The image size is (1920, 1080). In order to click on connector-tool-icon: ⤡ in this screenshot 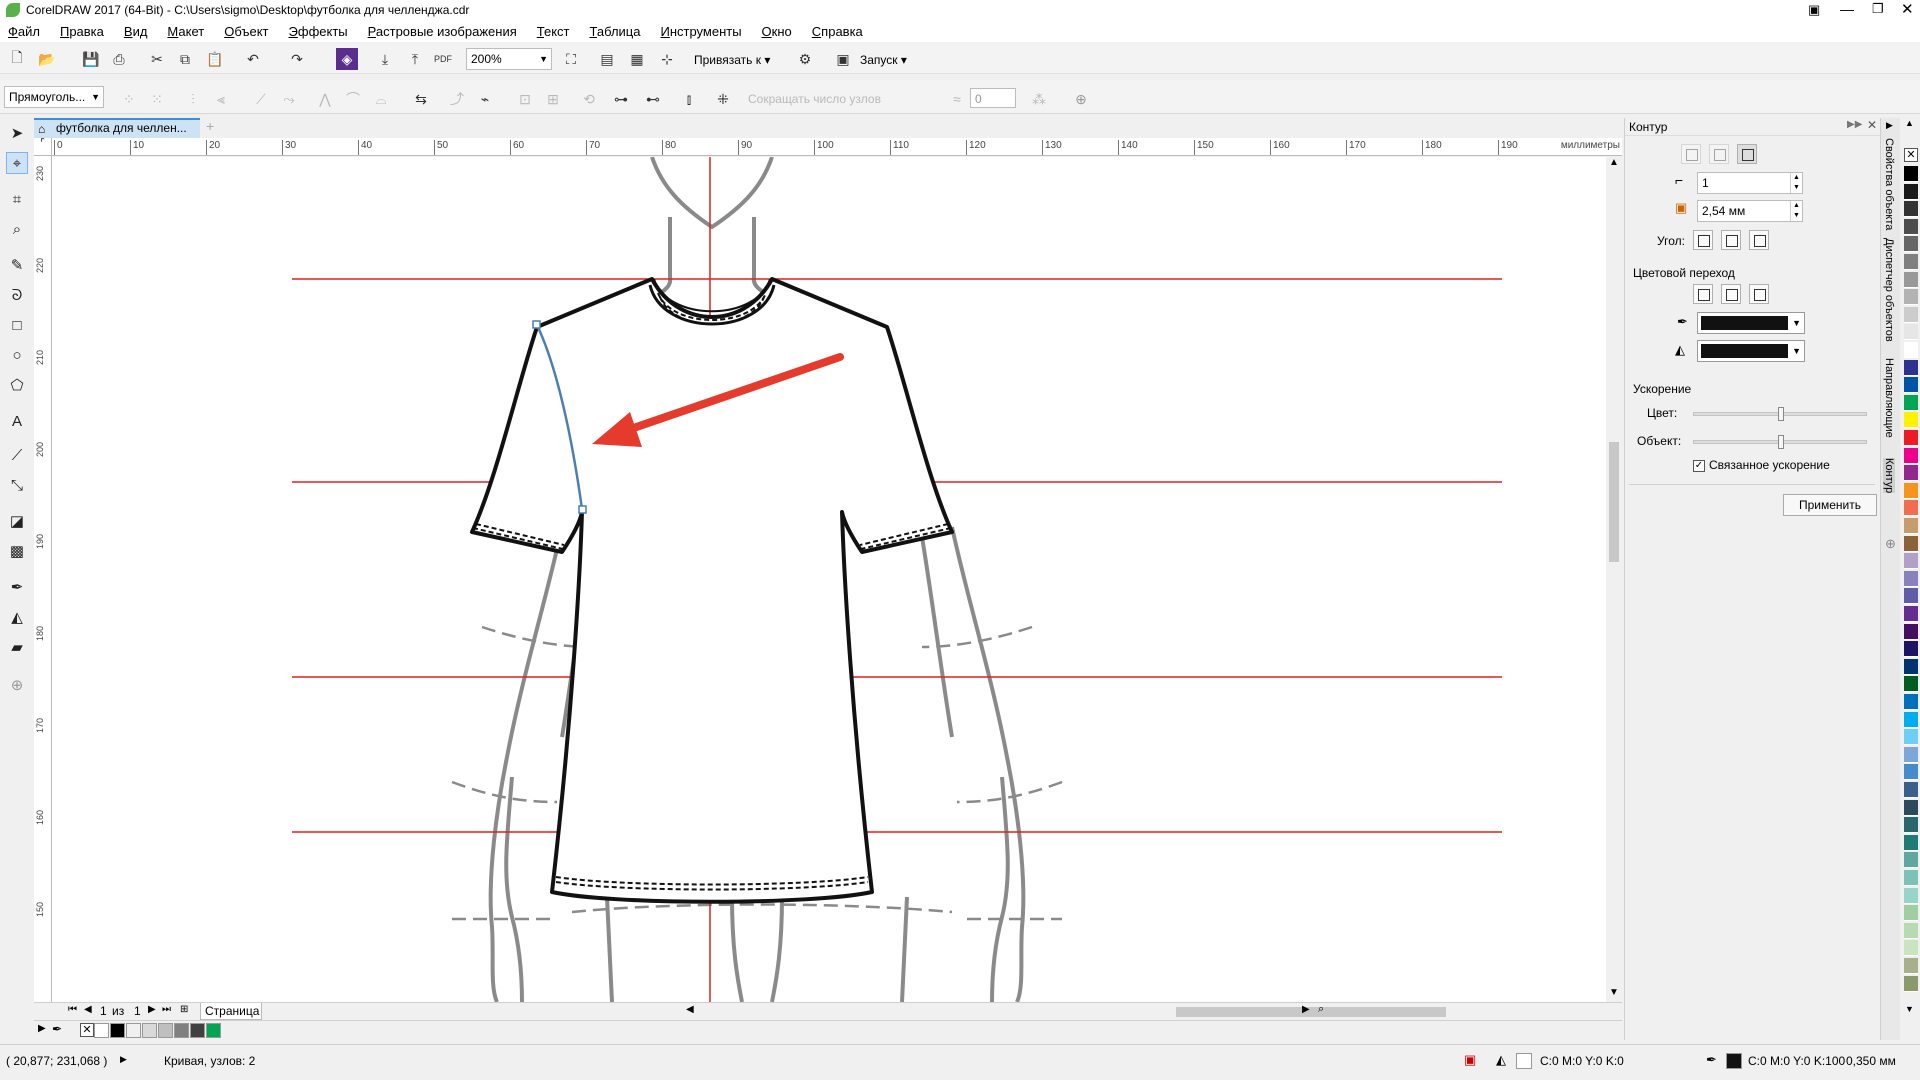, I will do `click(17, 485)`.